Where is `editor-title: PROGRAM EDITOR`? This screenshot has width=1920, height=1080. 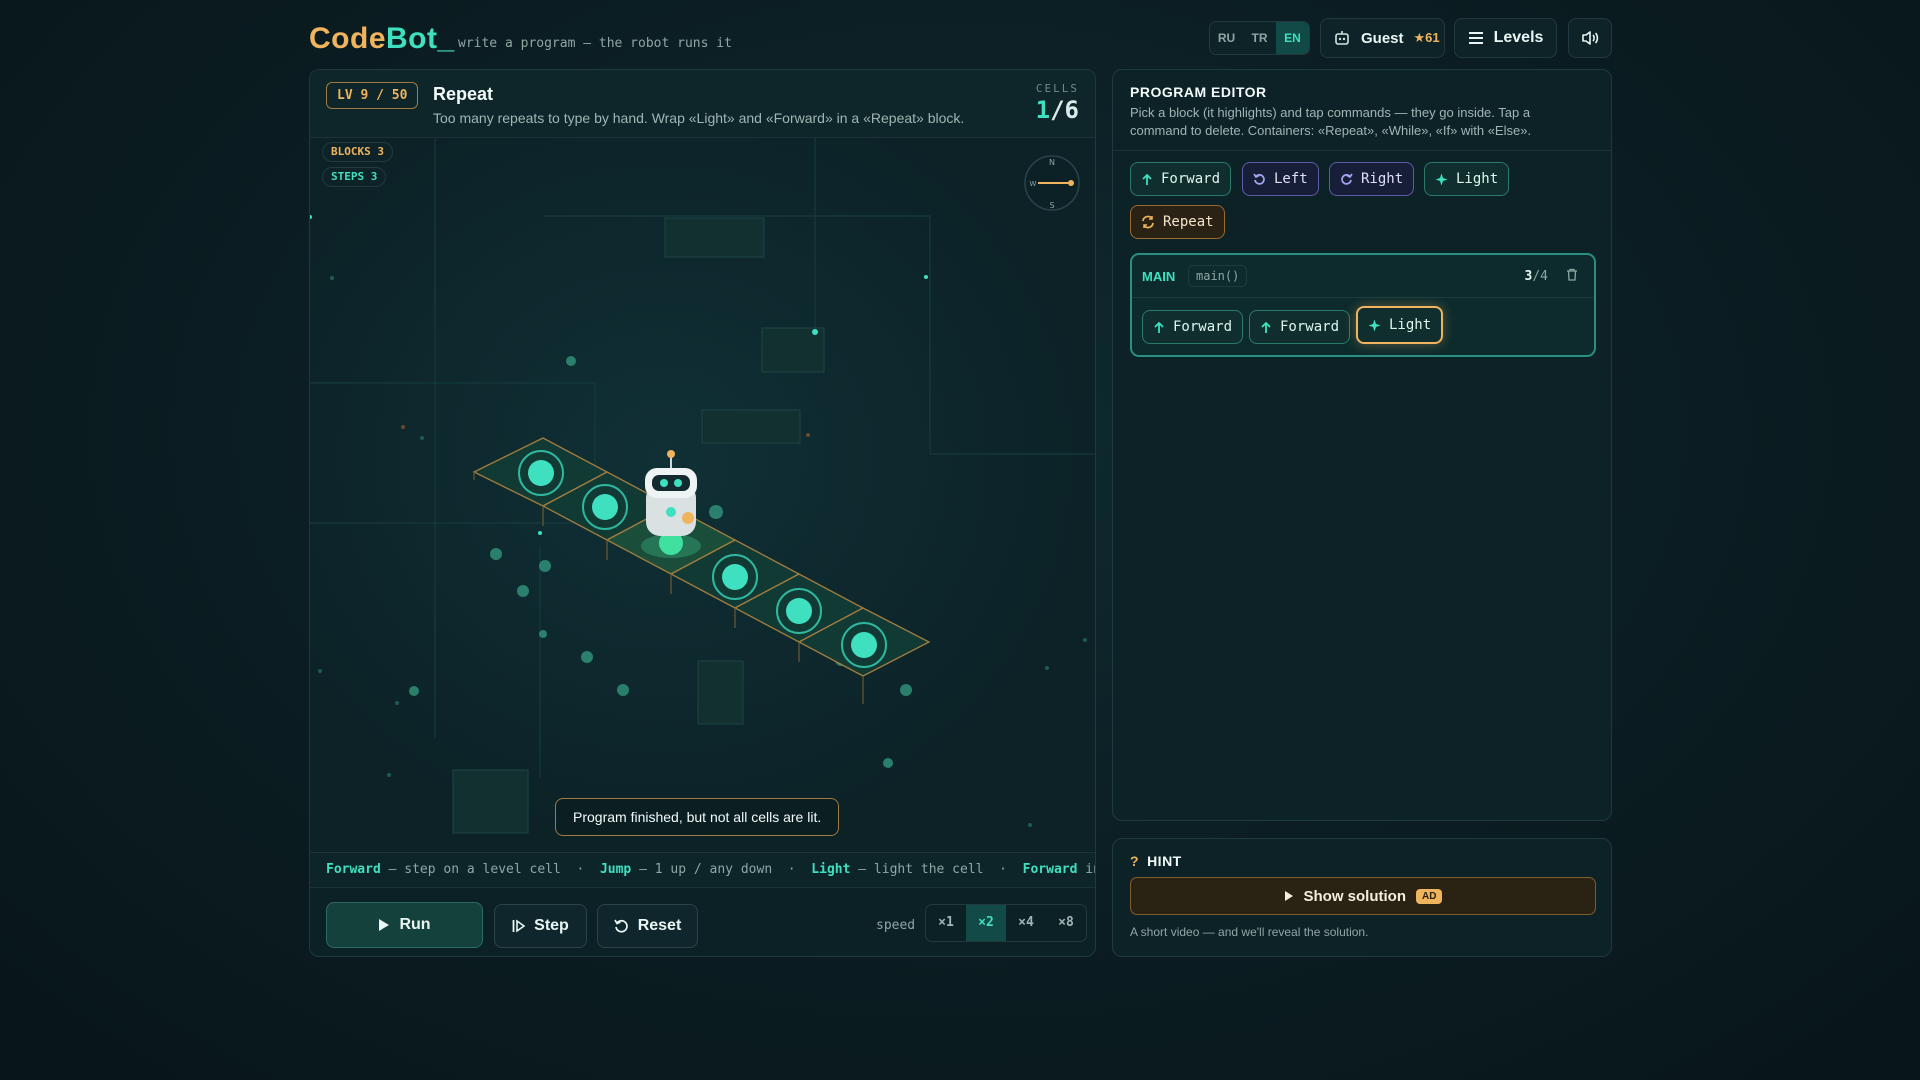 editor-title: PROGRAM EDITOR is located at coordinates (1198, 92).